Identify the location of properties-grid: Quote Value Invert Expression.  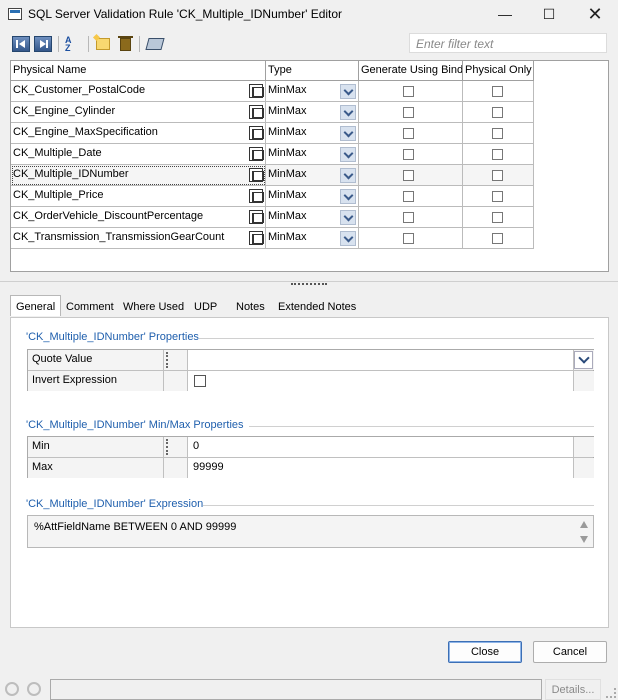
(310, 370).